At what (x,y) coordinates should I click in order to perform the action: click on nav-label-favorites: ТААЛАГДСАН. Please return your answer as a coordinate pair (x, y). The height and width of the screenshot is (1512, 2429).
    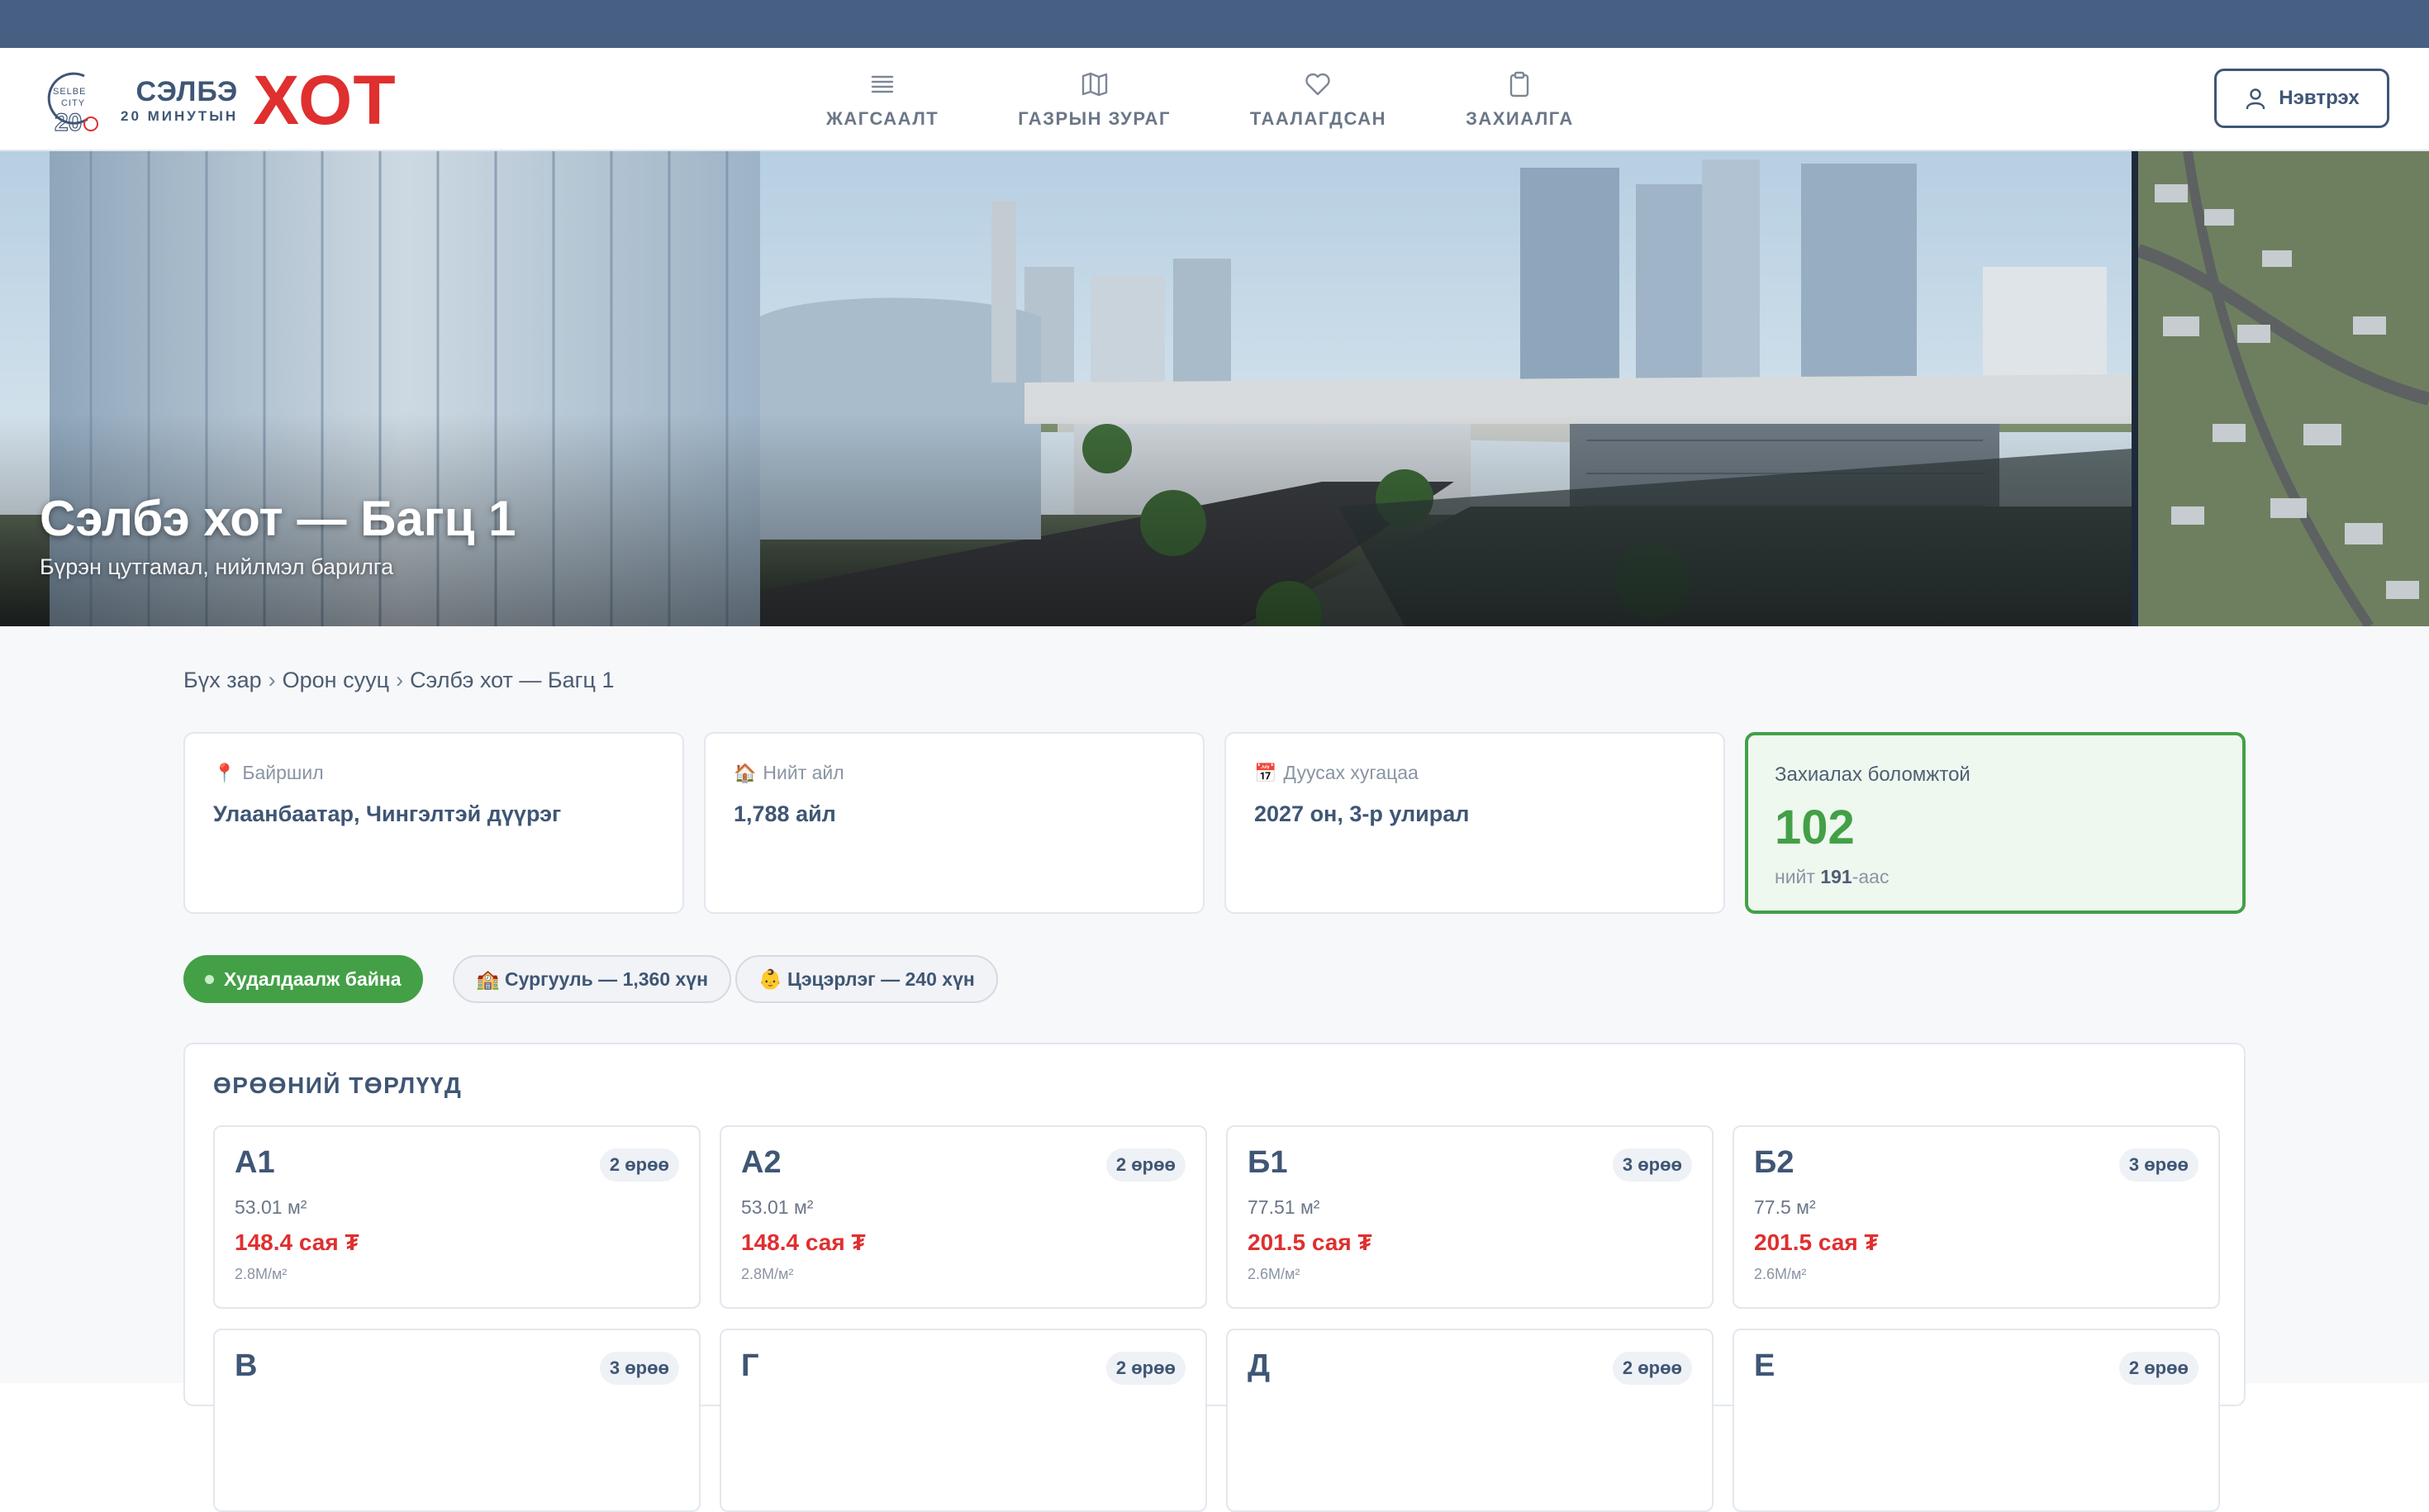
    Looking at the image, I should click on (1318, 118).